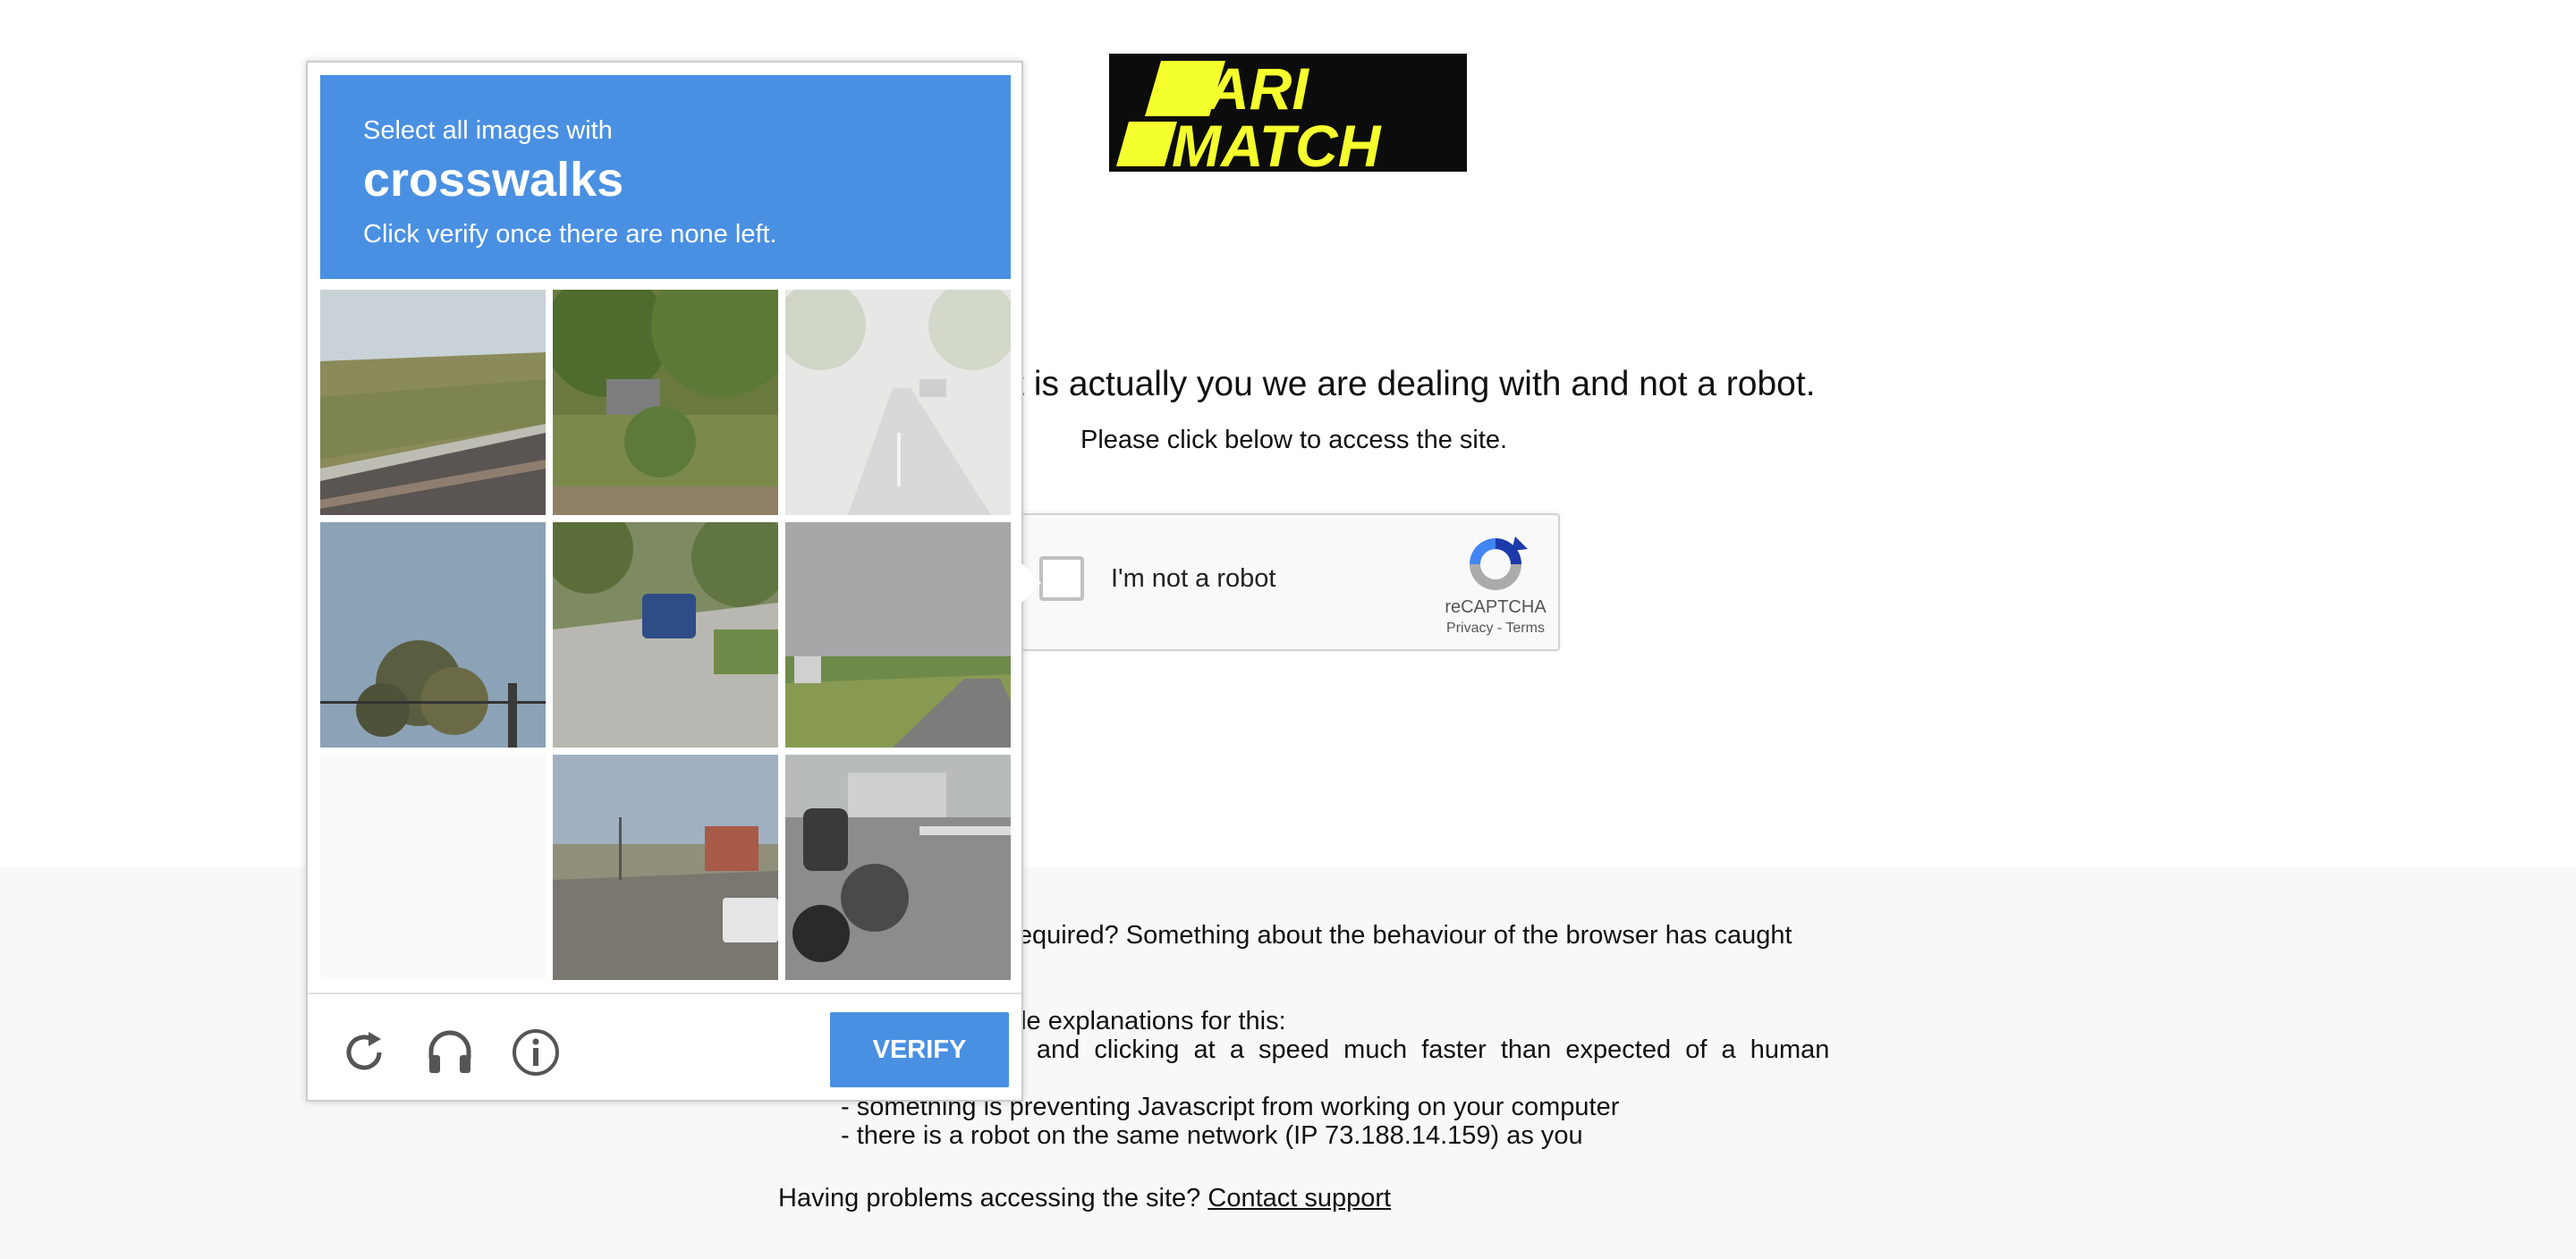 The height and width of the screenshot is (1259, 2576). I want to click on recaptcha-logo-icon, so click(1495, 564).